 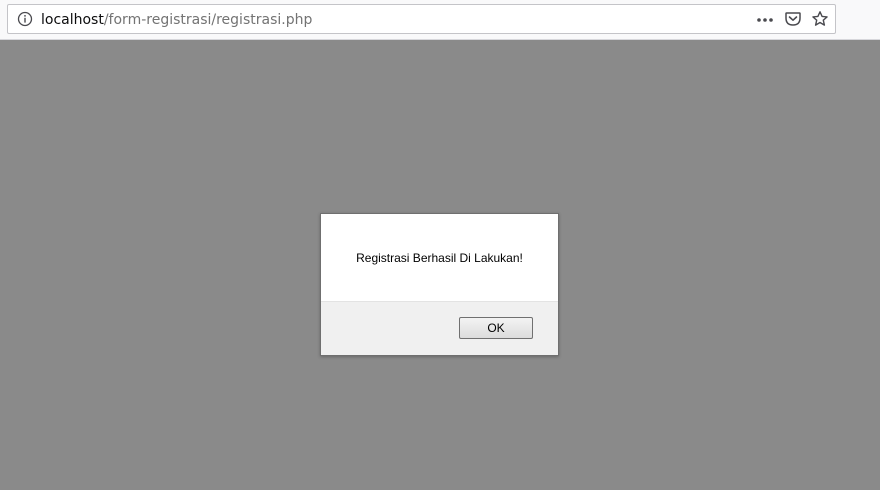 What do you see at coordinates (765, 20) in the screenshot?
I see `page-actions-icon` at bounding box center [765, 20].